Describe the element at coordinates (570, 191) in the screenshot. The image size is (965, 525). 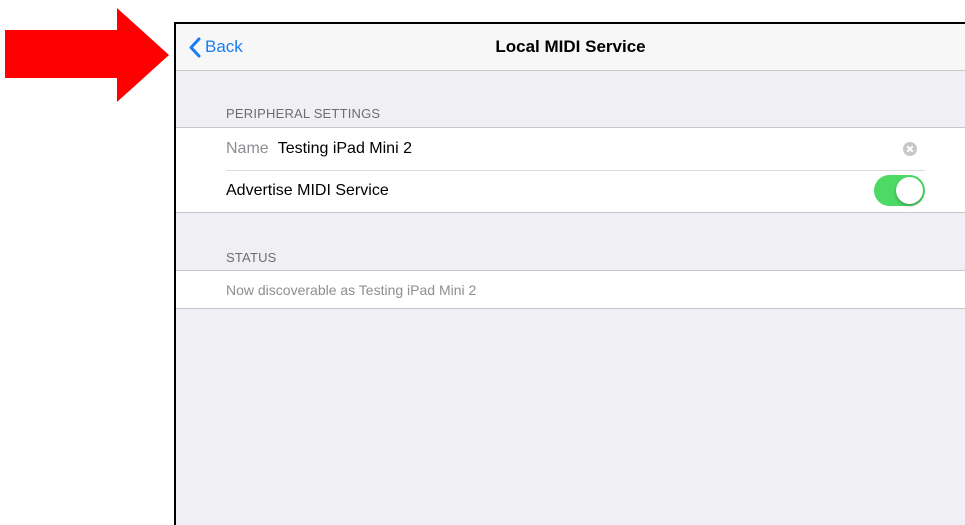
I see `advertise-midi-row: Advertise MIDI Service` at that location.